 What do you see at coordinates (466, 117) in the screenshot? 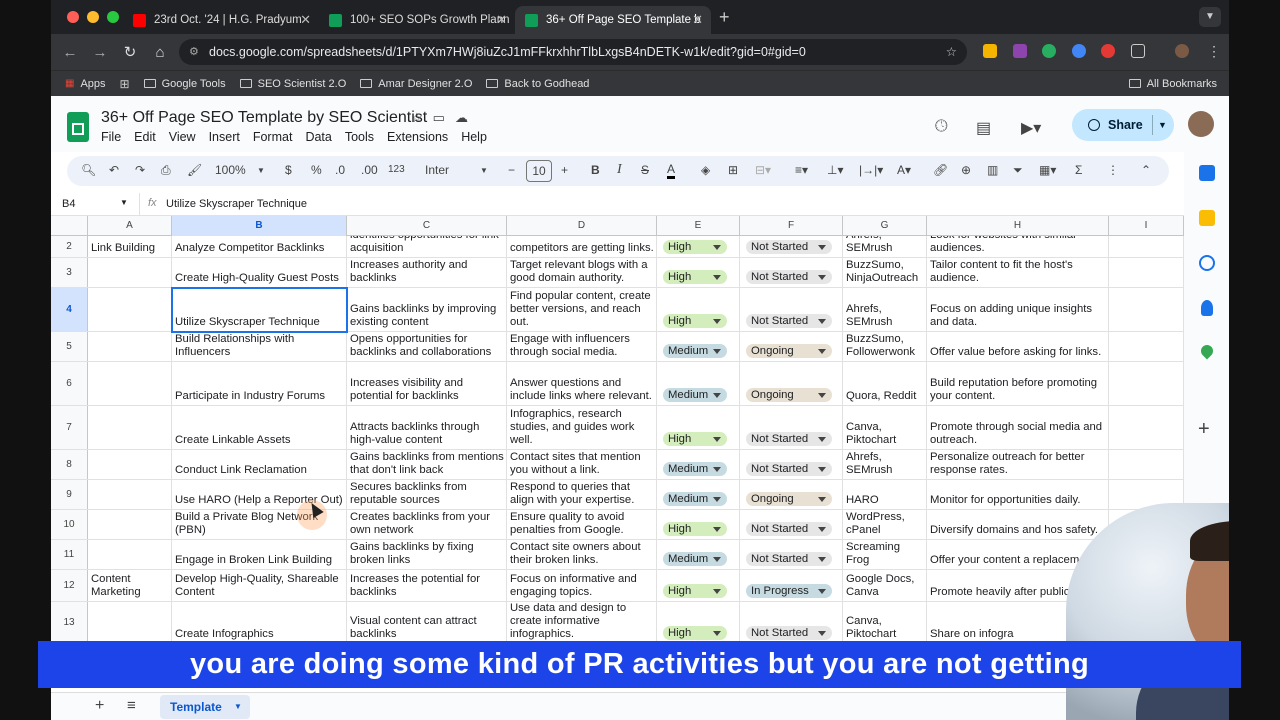
I see `cloud-status-icon: ☁` at bounding box center [466, 117].